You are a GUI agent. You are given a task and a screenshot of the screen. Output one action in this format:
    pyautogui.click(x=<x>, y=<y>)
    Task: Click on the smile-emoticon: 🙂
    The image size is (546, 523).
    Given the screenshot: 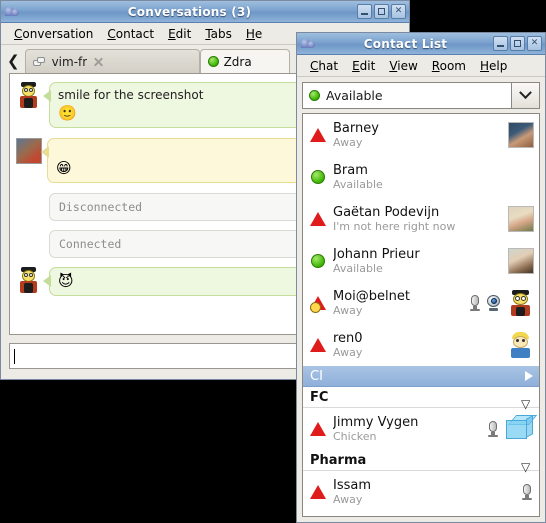 What is the action you would take?
    pyautogui.click(x=67, y=113)
    